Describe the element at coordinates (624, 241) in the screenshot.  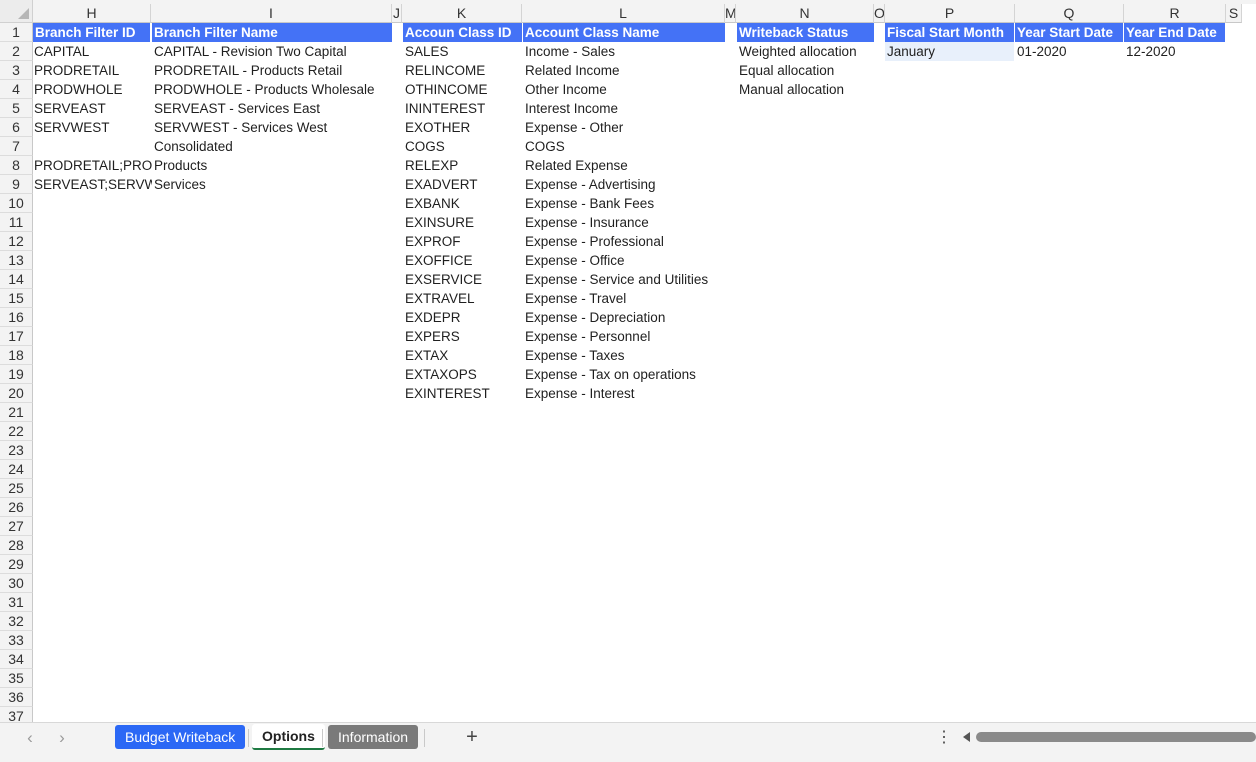
I see `account-class-name-cell: Expense - Professional` at that location.